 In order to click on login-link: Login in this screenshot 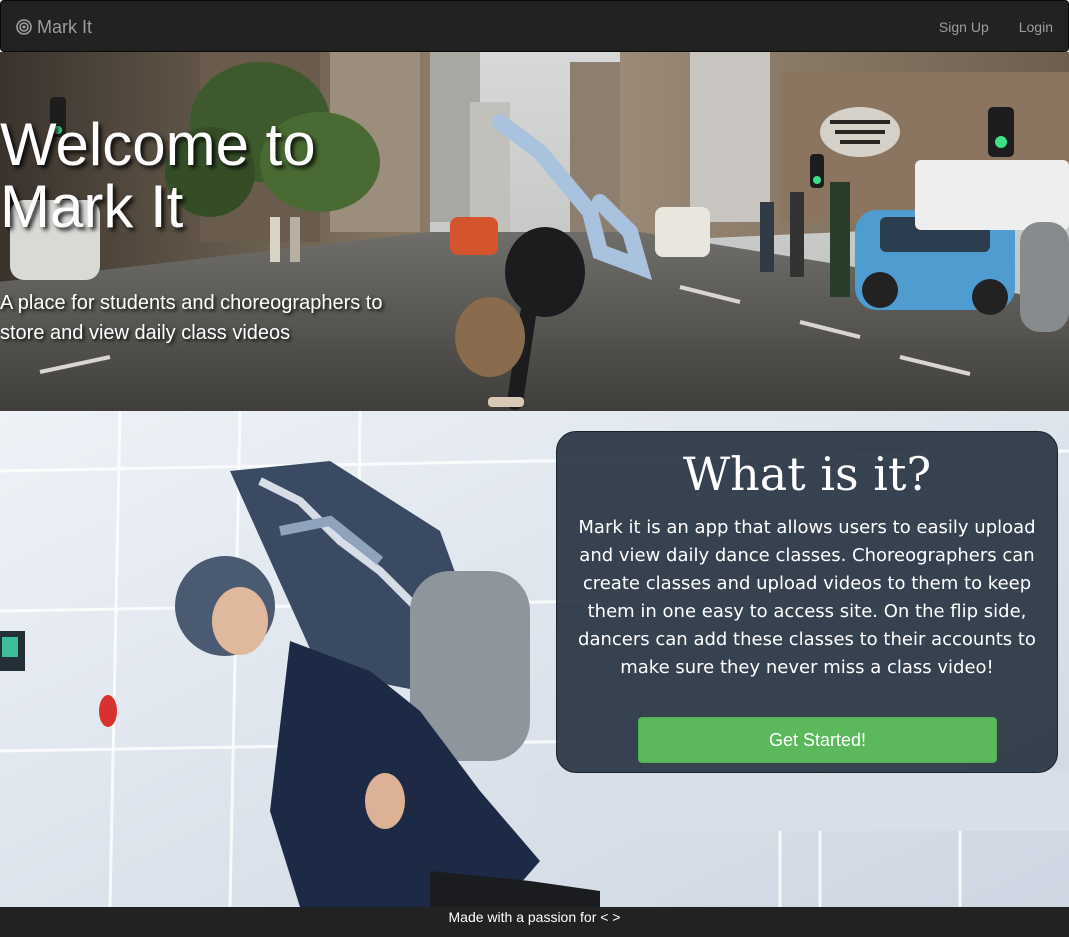, I will do `click(1036, 27)`.